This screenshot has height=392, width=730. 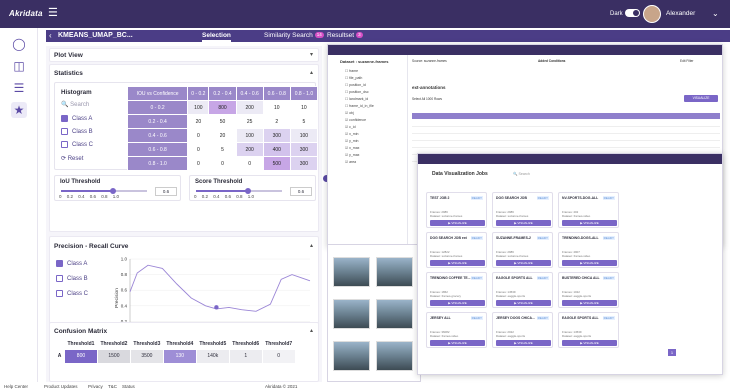 What do you see at coordinates (53, 13) in the screenshot?
I see `menu-icon: ☰` at bounding box center [53, 13].